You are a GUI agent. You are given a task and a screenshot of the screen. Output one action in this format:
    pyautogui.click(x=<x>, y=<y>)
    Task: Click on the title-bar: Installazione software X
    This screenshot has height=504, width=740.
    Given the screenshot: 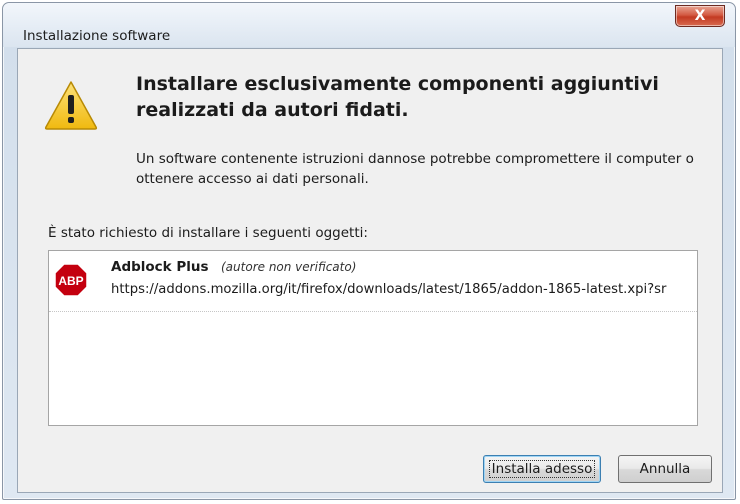 What is the action you would take?
    pyautogui.click(x=369, y=25)
    